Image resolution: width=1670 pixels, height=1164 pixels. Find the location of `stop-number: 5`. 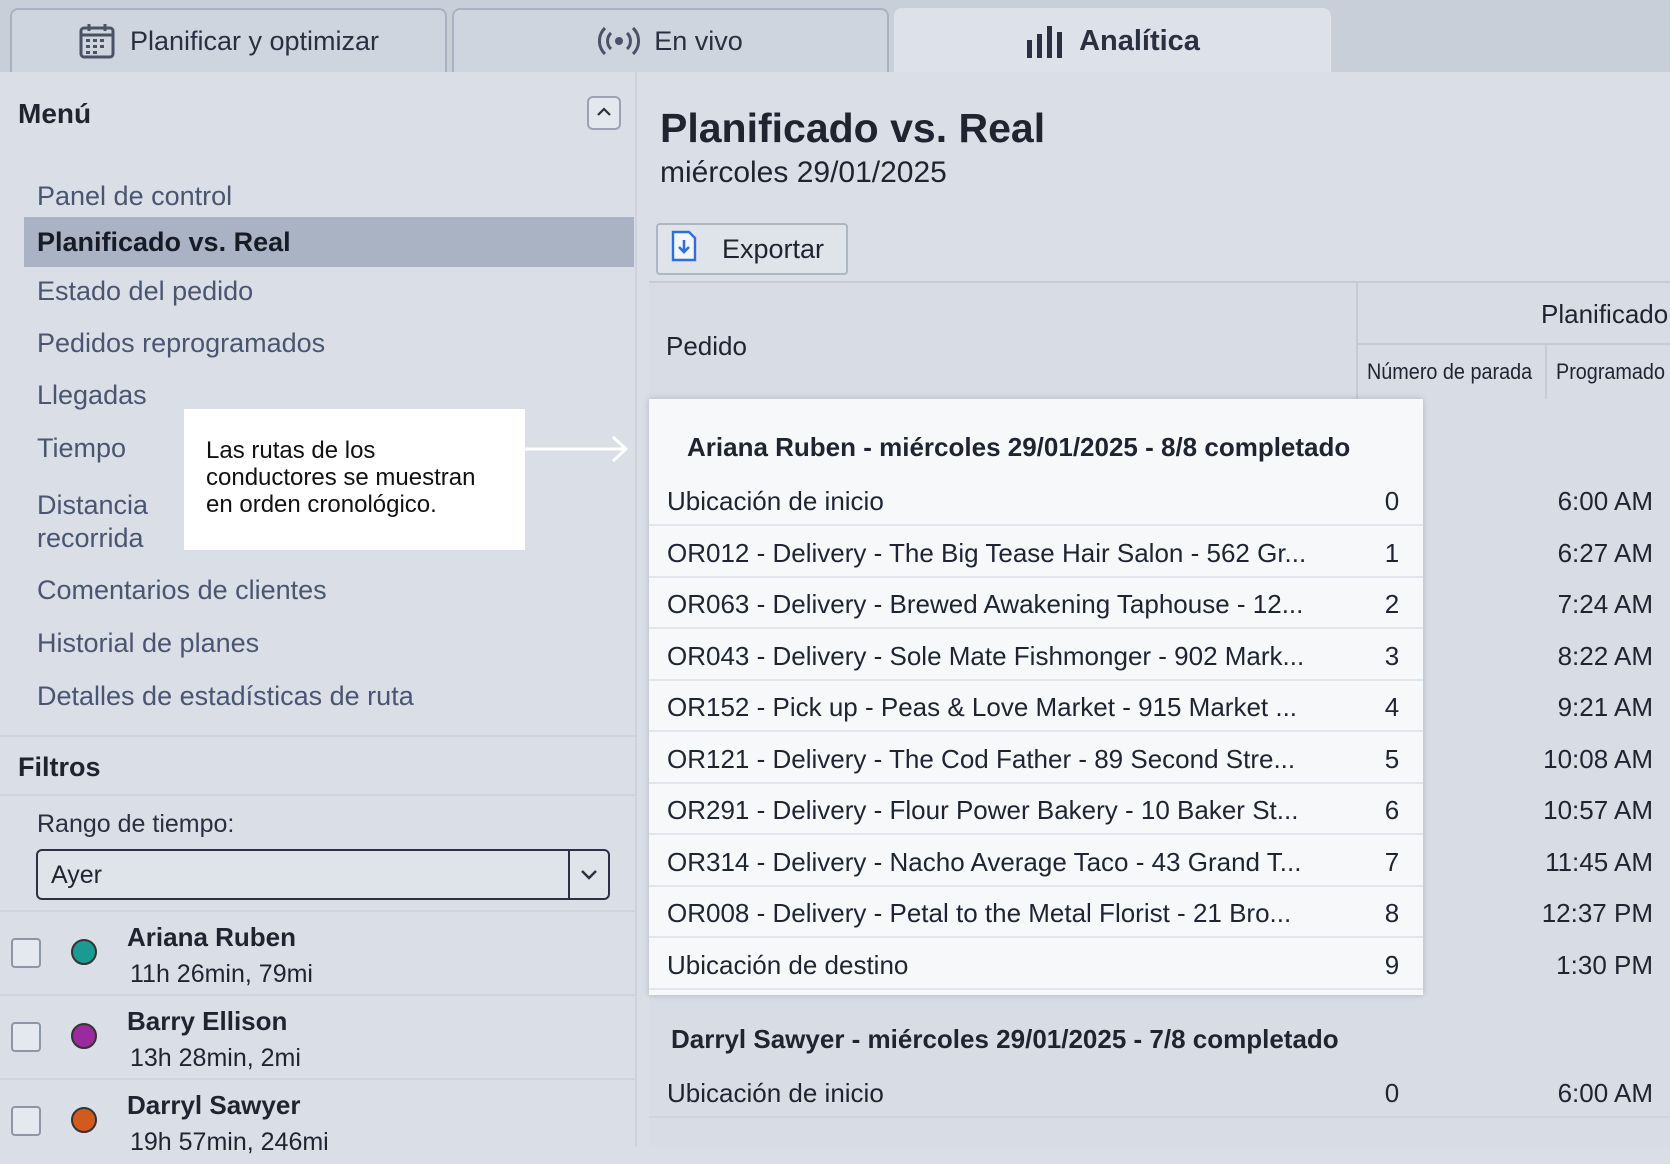

stop-number: 5 is located at coordinates (1392, 758).